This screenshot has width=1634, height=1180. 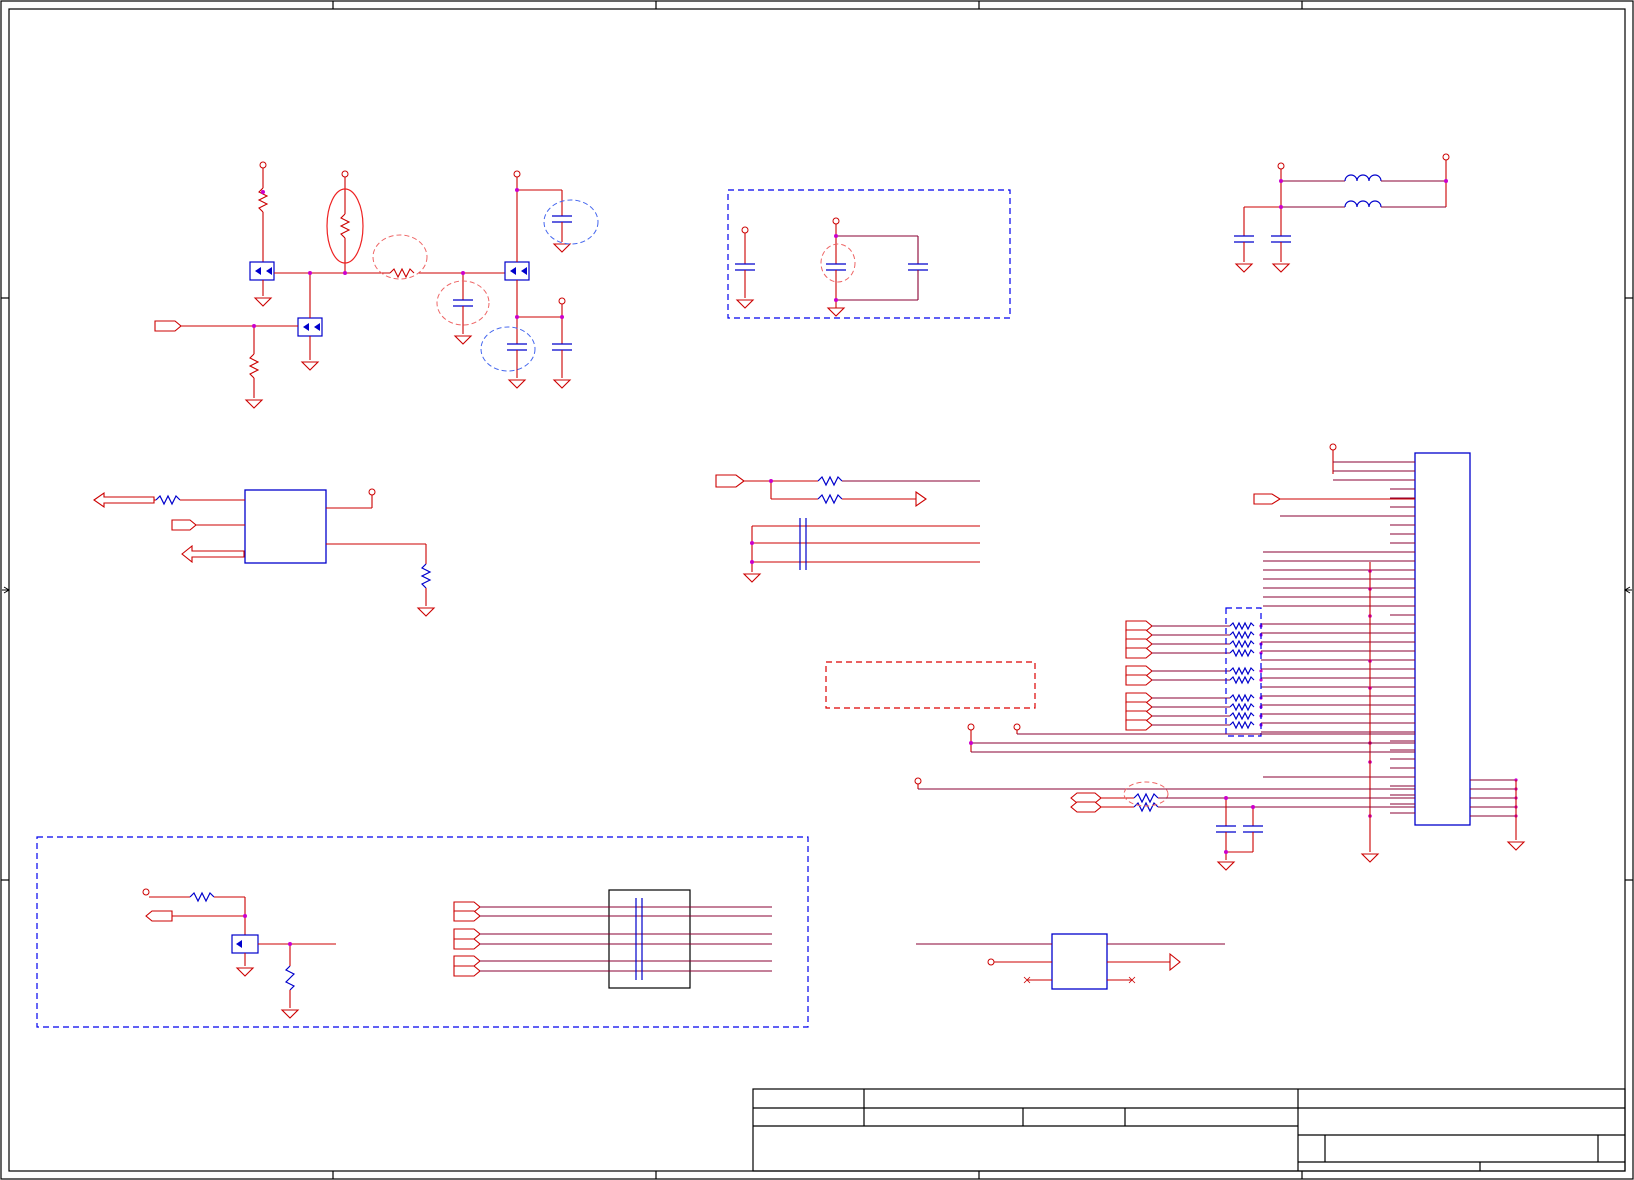 I want to click on power-switch-circuit, so click(x=376, y=285).